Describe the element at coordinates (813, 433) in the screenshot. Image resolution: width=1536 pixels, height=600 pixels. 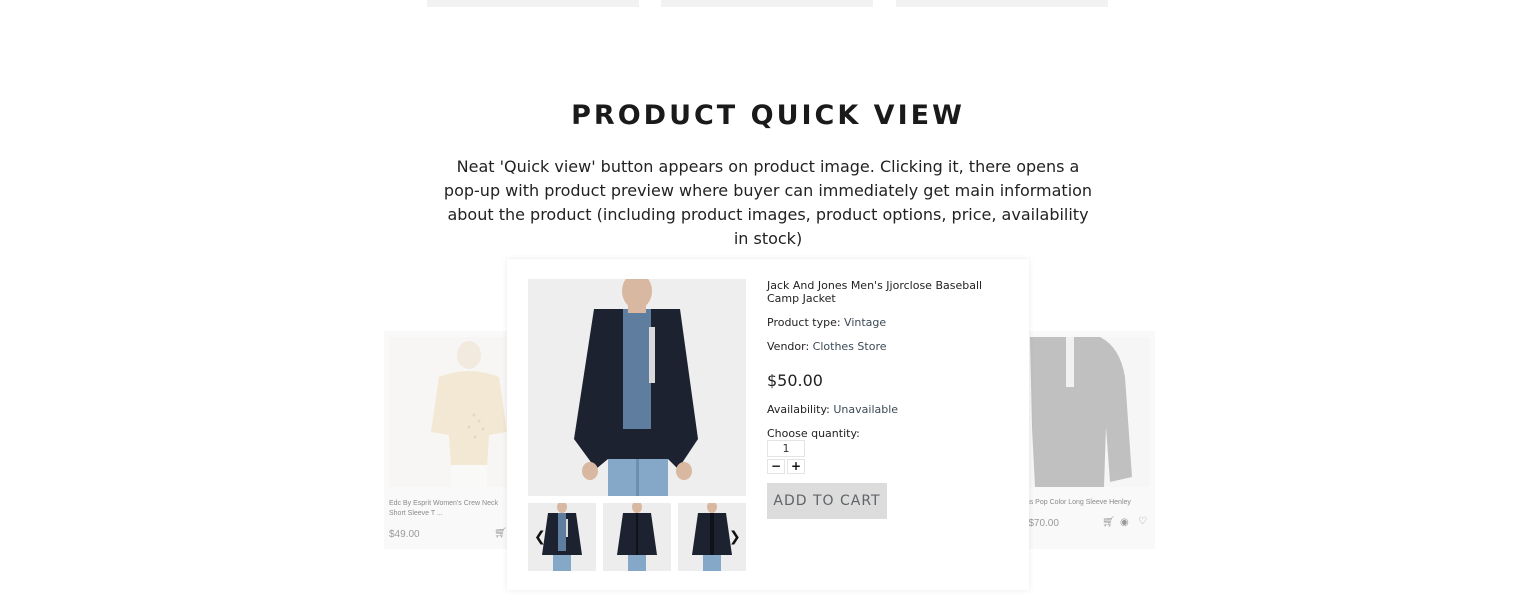
I see `quantity-label: Choose quantity:` at that location.